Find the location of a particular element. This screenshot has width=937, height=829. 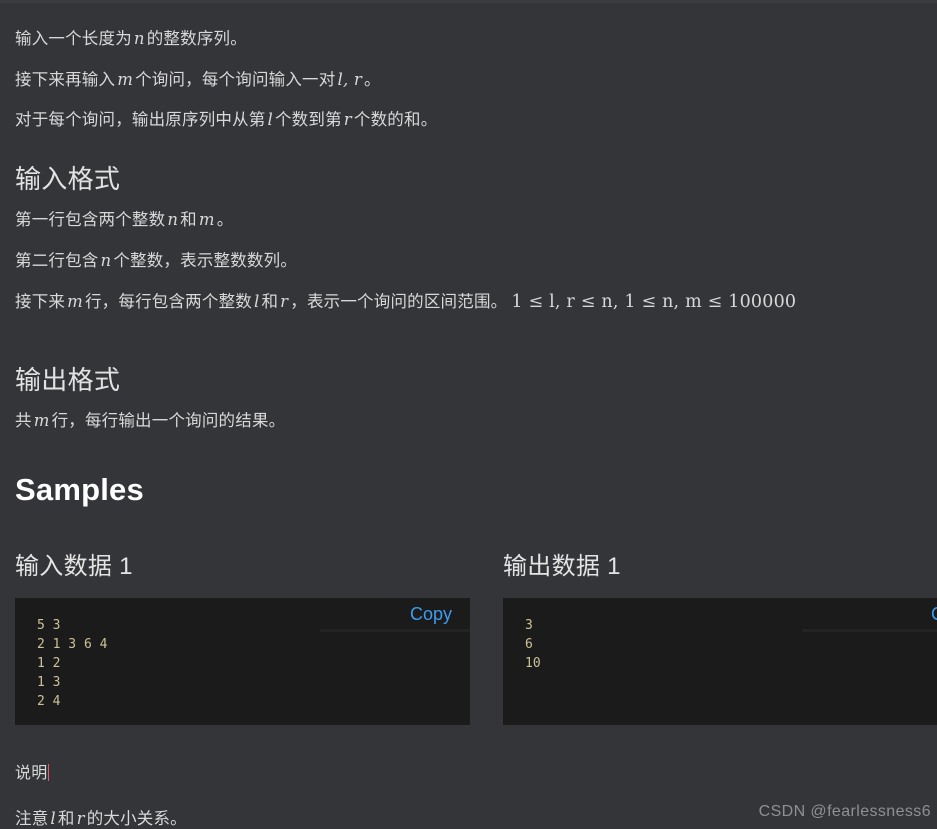

content-top-edge is located at coordinates (468, 1).